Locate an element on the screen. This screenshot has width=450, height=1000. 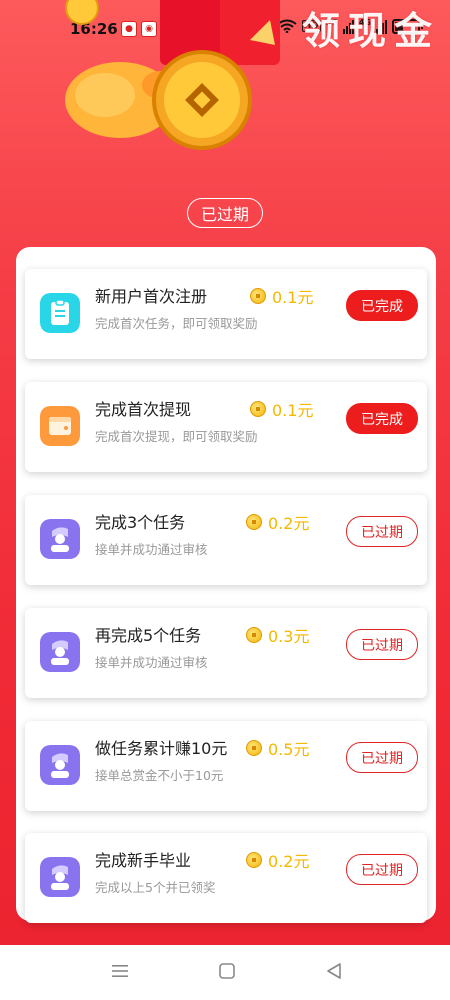
task-title: 完成新手毕业 is located at coordinates (143, 860).